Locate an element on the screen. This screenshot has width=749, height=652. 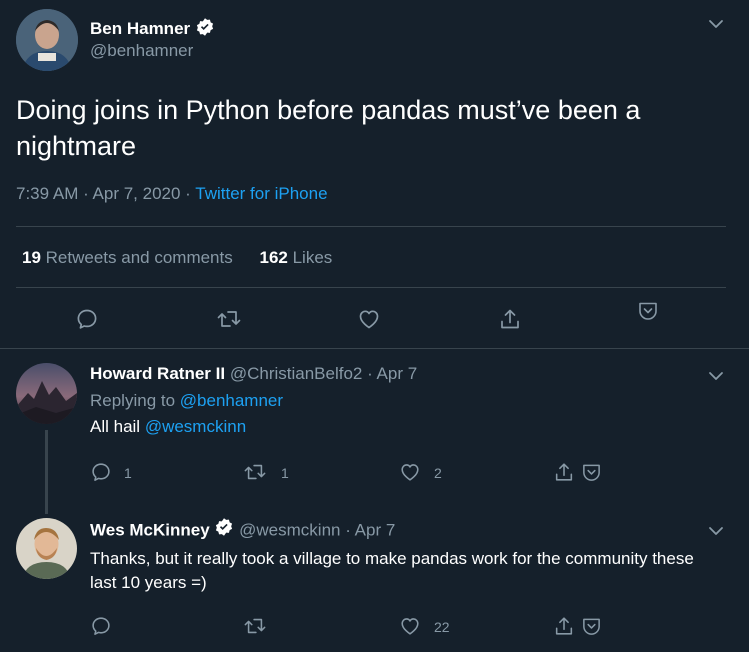
reply-author-meta: @ChristianBelfo2 · Apr 7 is located at coordinates (323, 373).